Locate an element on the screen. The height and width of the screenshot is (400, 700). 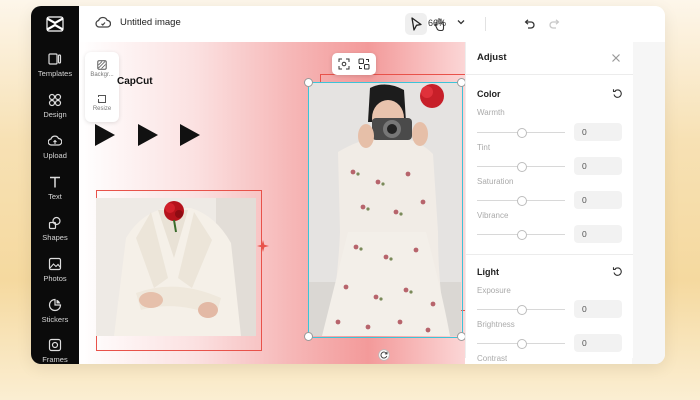
resize-handle-bottom-right is located at coordinates (461, 336).